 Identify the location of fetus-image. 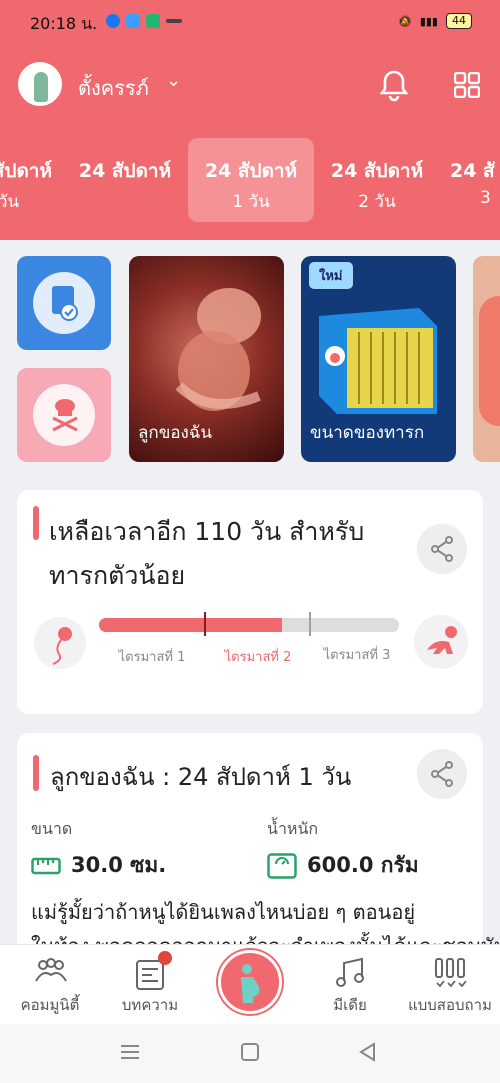
(218, 349).